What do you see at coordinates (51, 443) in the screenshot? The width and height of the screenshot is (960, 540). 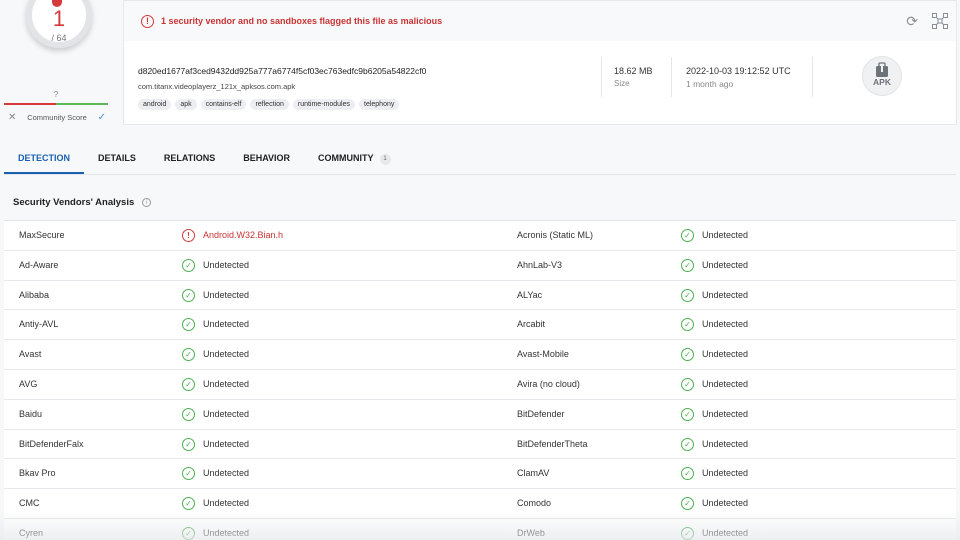 I see `vendor-name: BitDefenderFalx` at bounding box center [51, 443].